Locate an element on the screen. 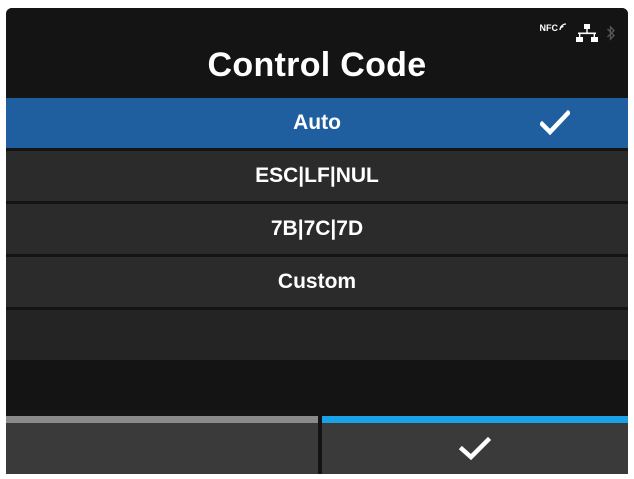 This screenshot has height=479, width=634. empty-row is located at coordinates (317, 335).